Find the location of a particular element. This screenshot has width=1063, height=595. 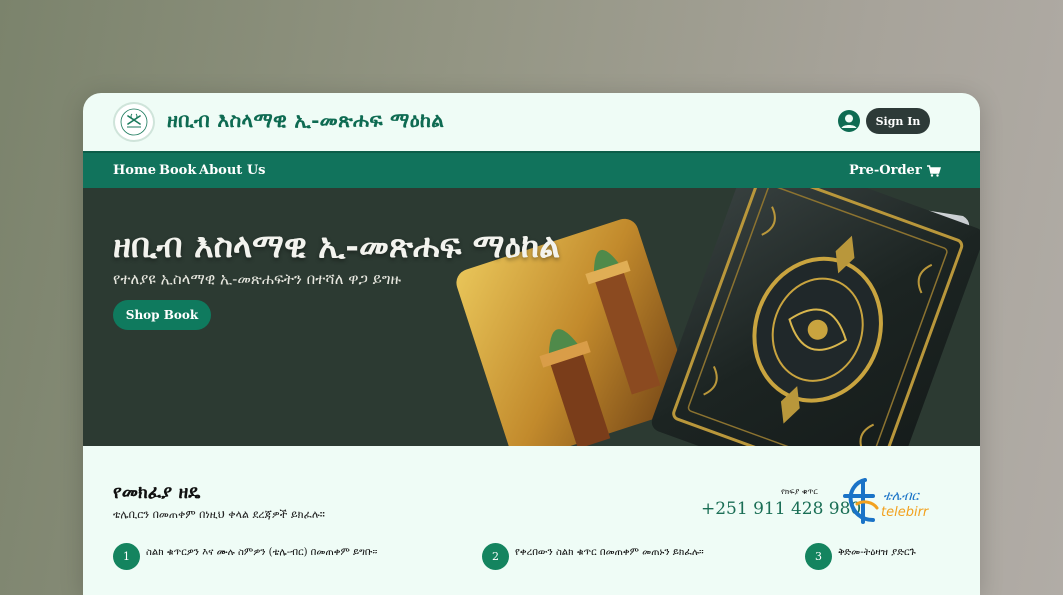

telebirr-logo: ቴሌብር telebirr is located at coordinates (886, 501).